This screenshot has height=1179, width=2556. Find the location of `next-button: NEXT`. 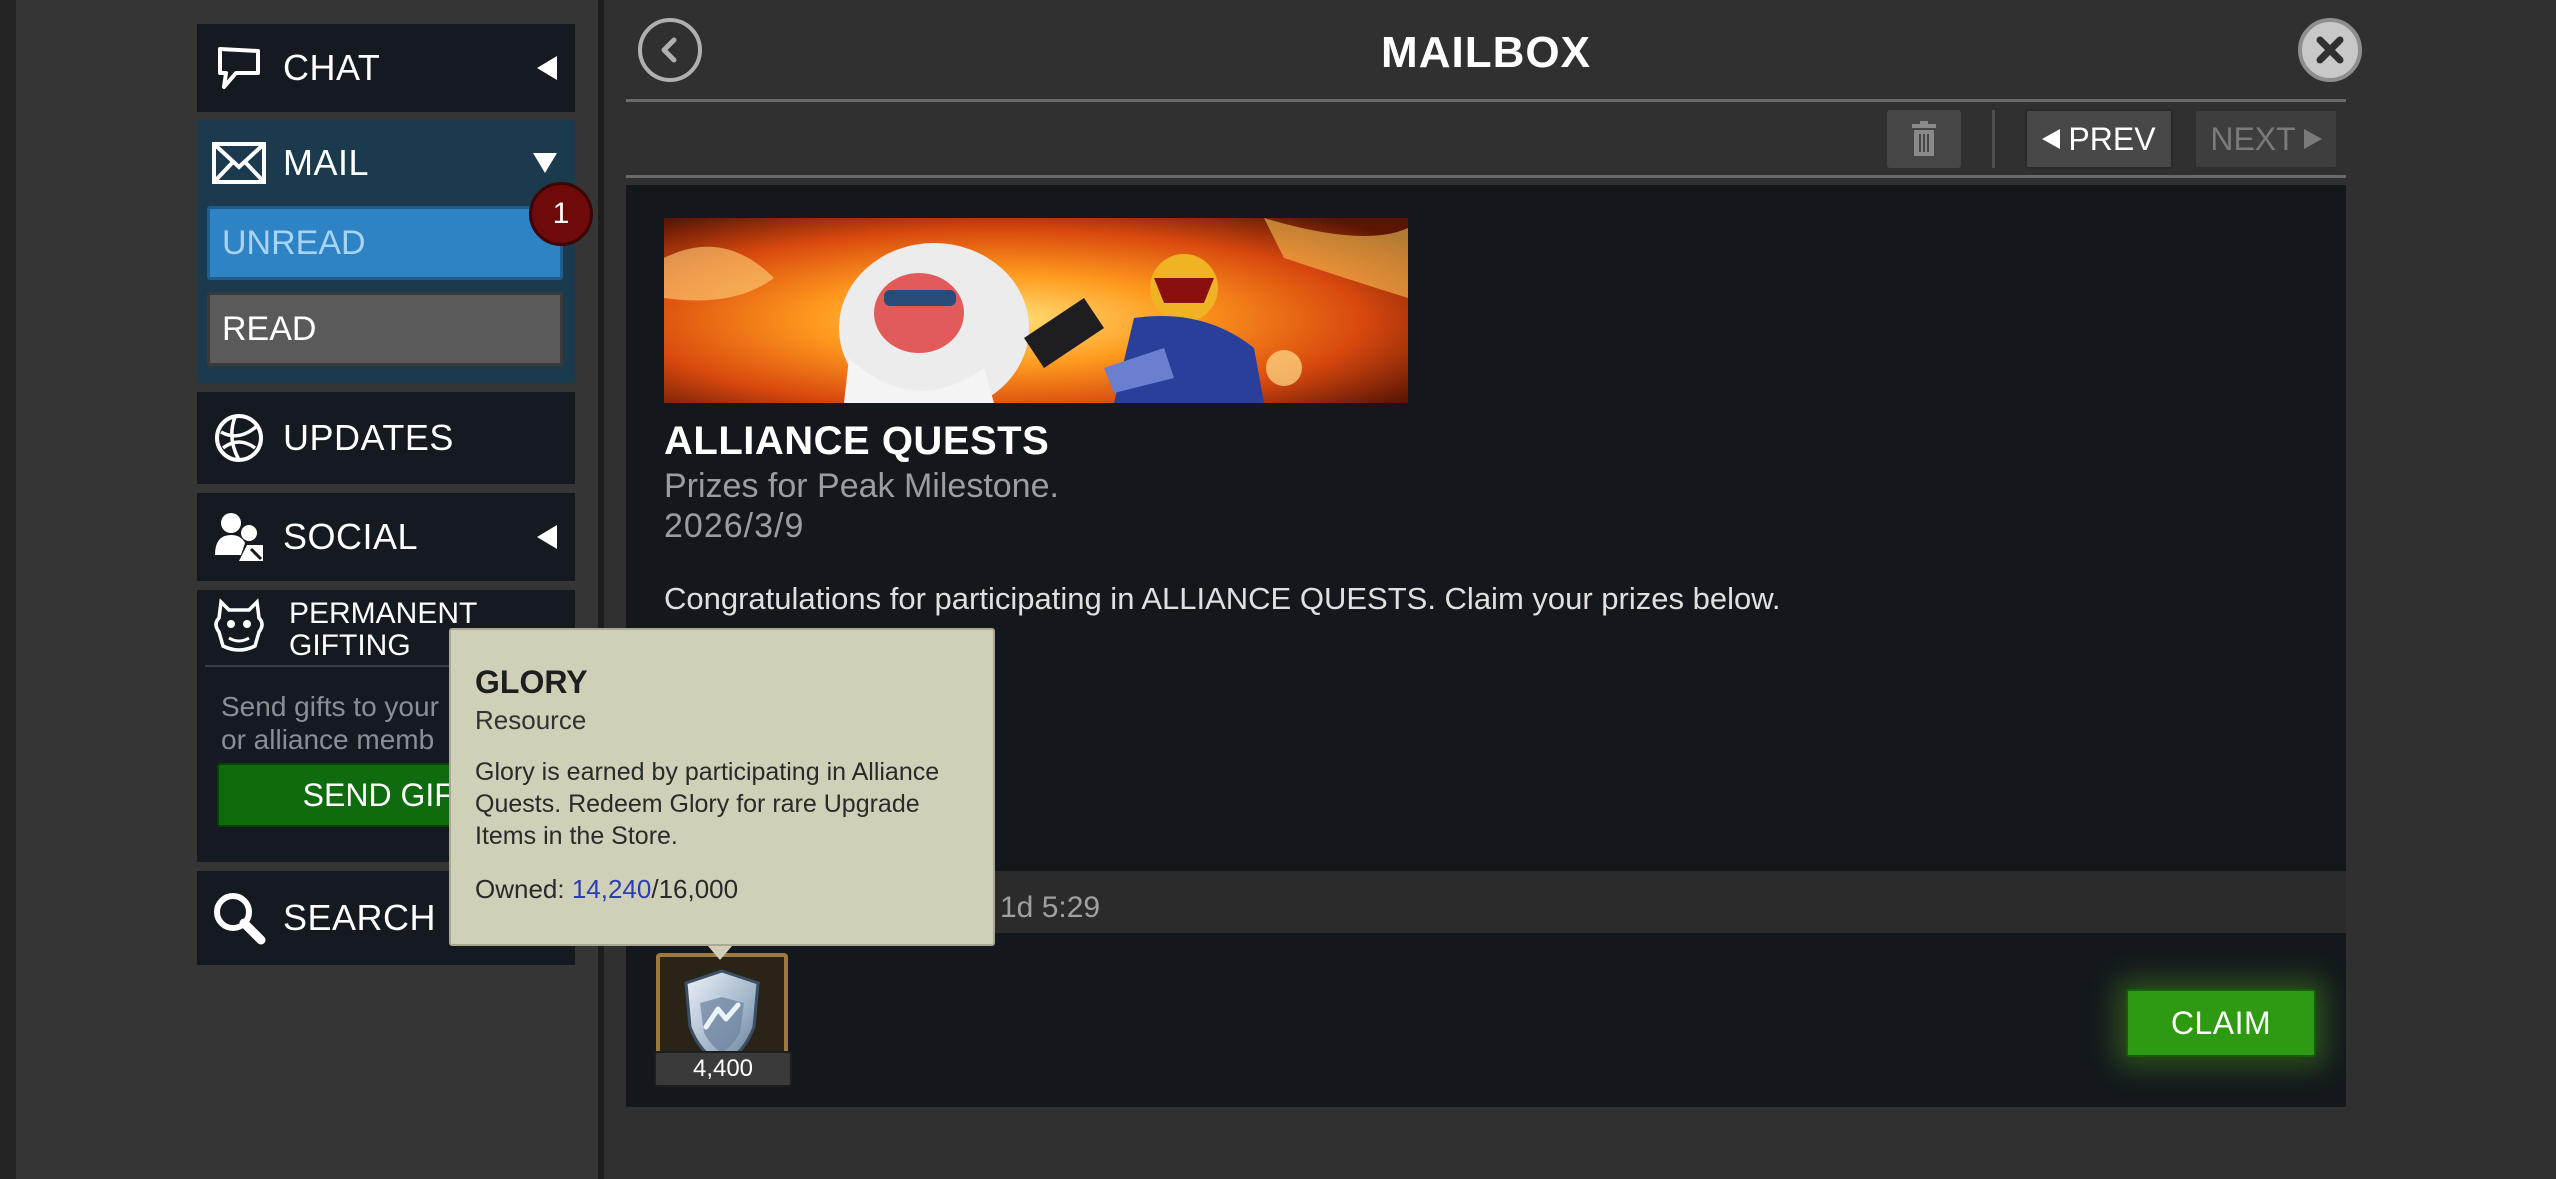

next-button: NEXT is located at coordinates (2266, 139).